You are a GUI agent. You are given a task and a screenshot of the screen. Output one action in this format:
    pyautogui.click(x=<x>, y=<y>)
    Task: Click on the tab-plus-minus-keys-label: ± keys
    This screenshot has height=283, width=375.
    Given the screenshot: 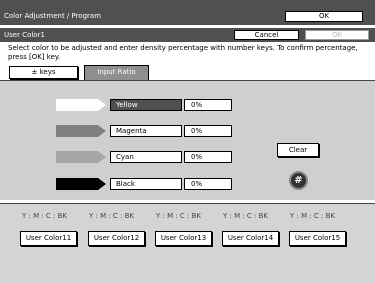 What is the action you would take?
    pyautogui.click(x=43, y=72)
    